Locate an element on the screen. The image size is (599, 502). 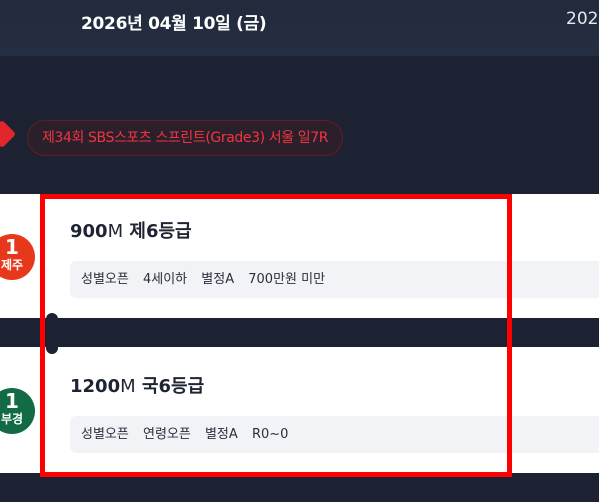
card-divider is located at coordinates (299, 332).